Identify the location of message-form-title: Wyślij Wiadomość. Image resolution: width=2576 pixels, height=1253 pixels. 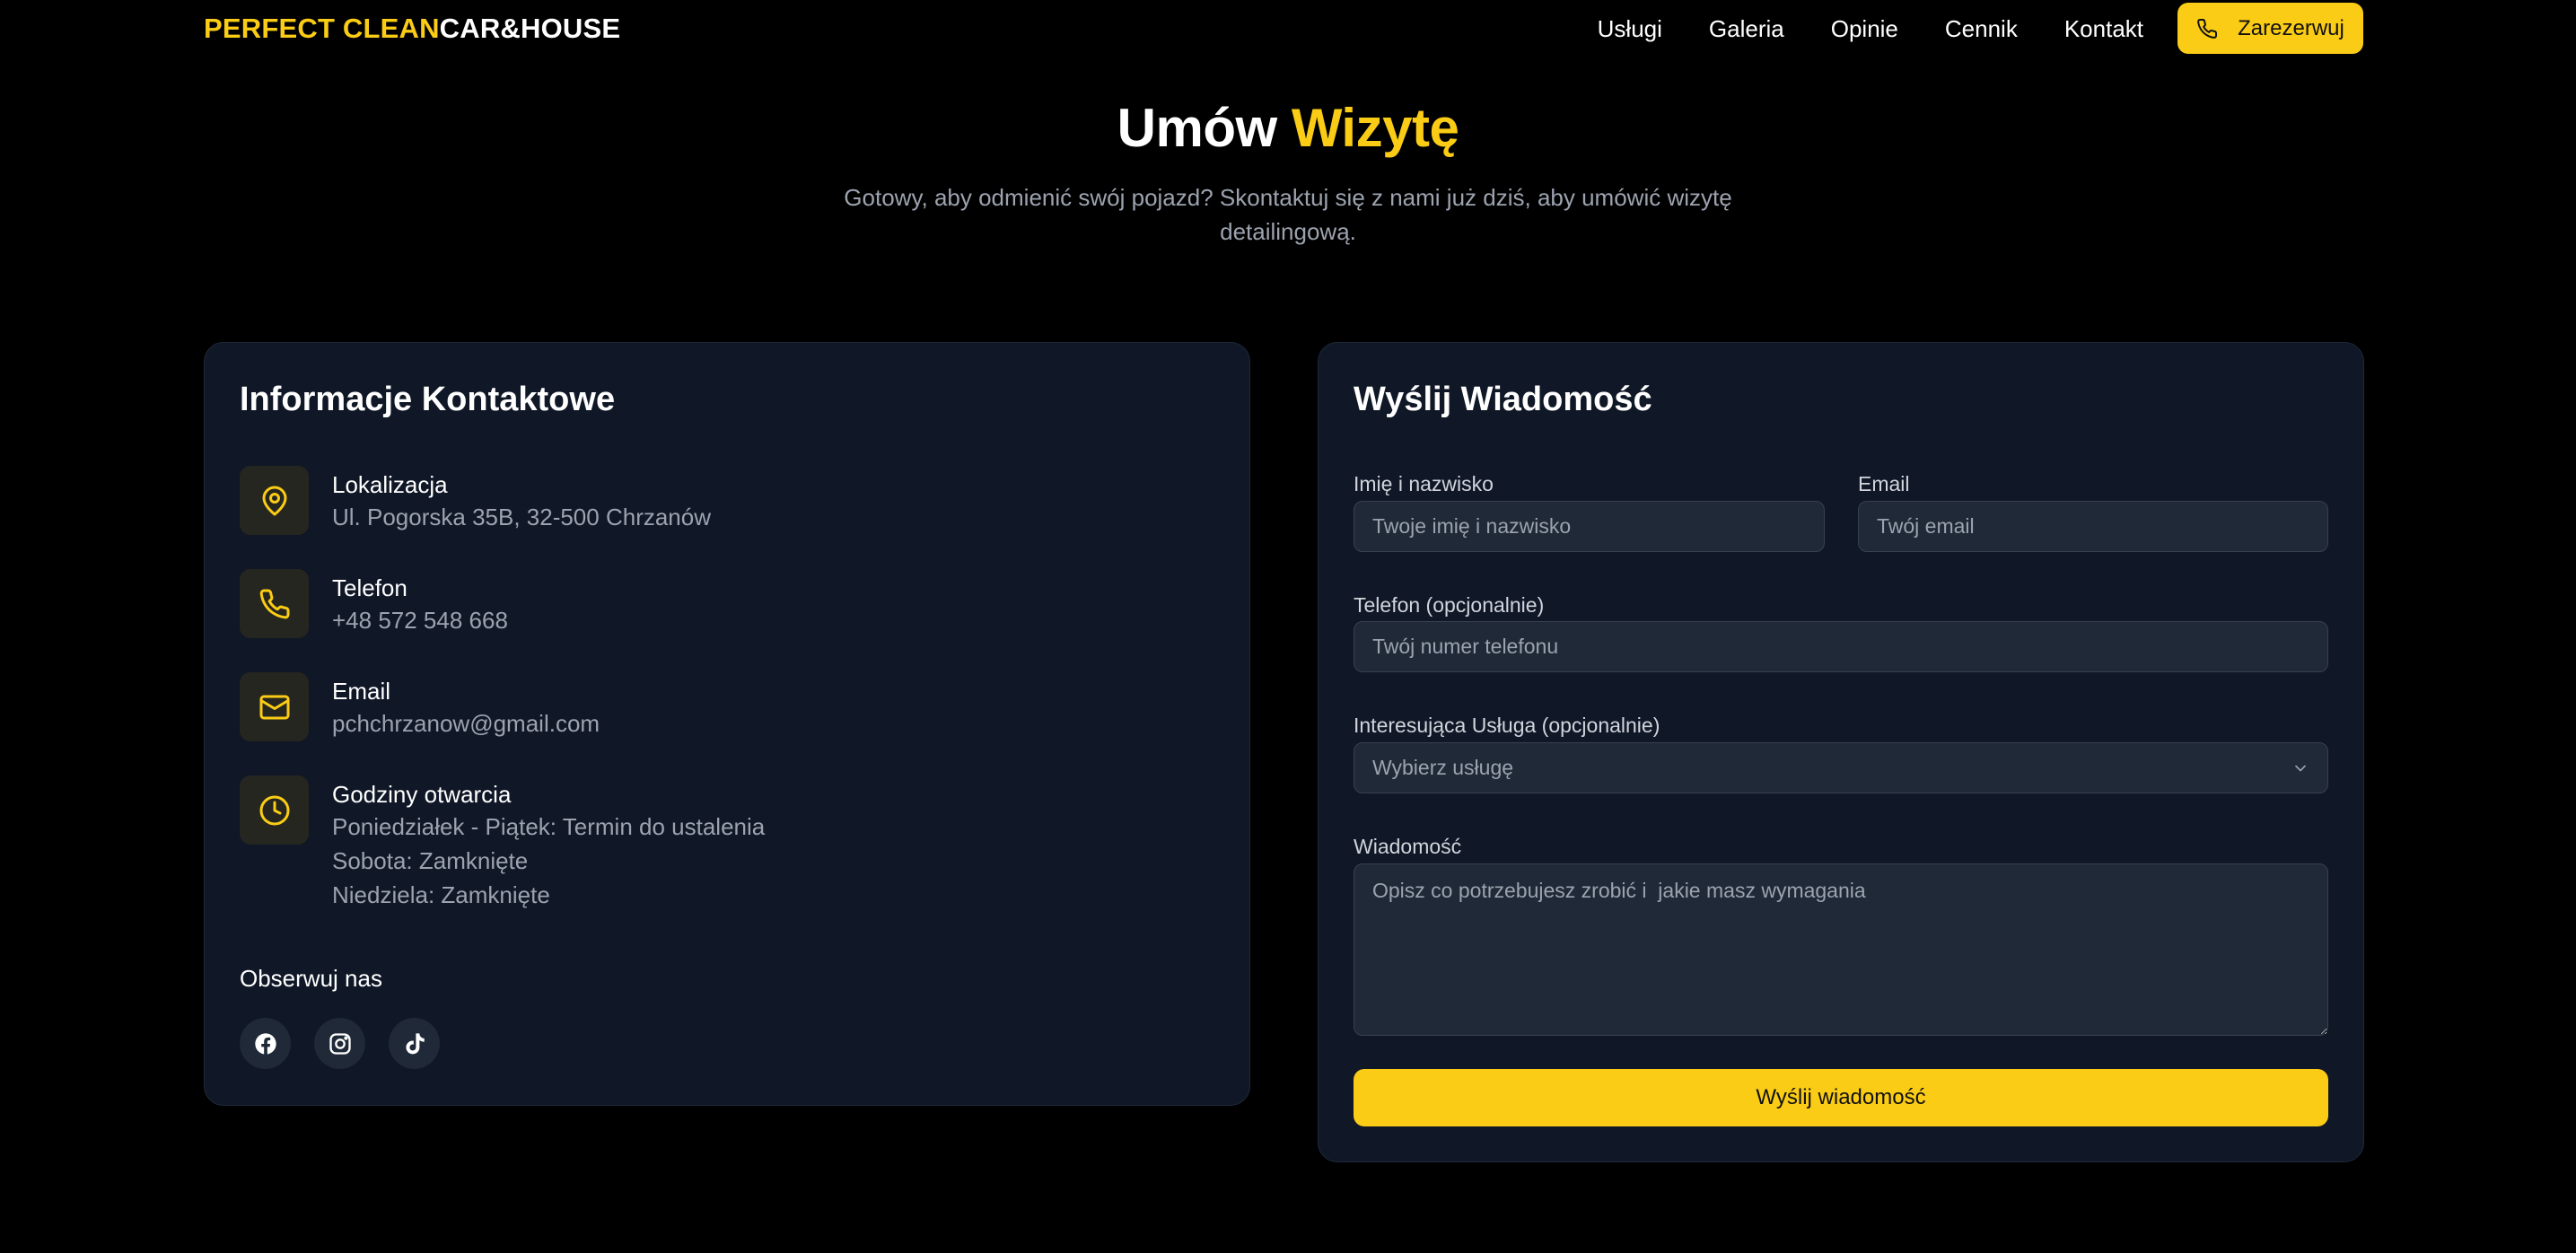
(1503, 399).